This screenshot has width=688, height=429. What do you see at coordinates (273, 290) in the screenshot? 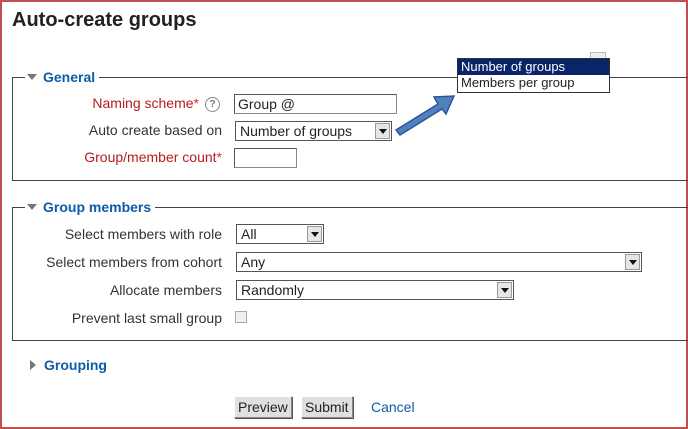
I see `allocate-selected: Randomly` at bounding box center [273, 290].